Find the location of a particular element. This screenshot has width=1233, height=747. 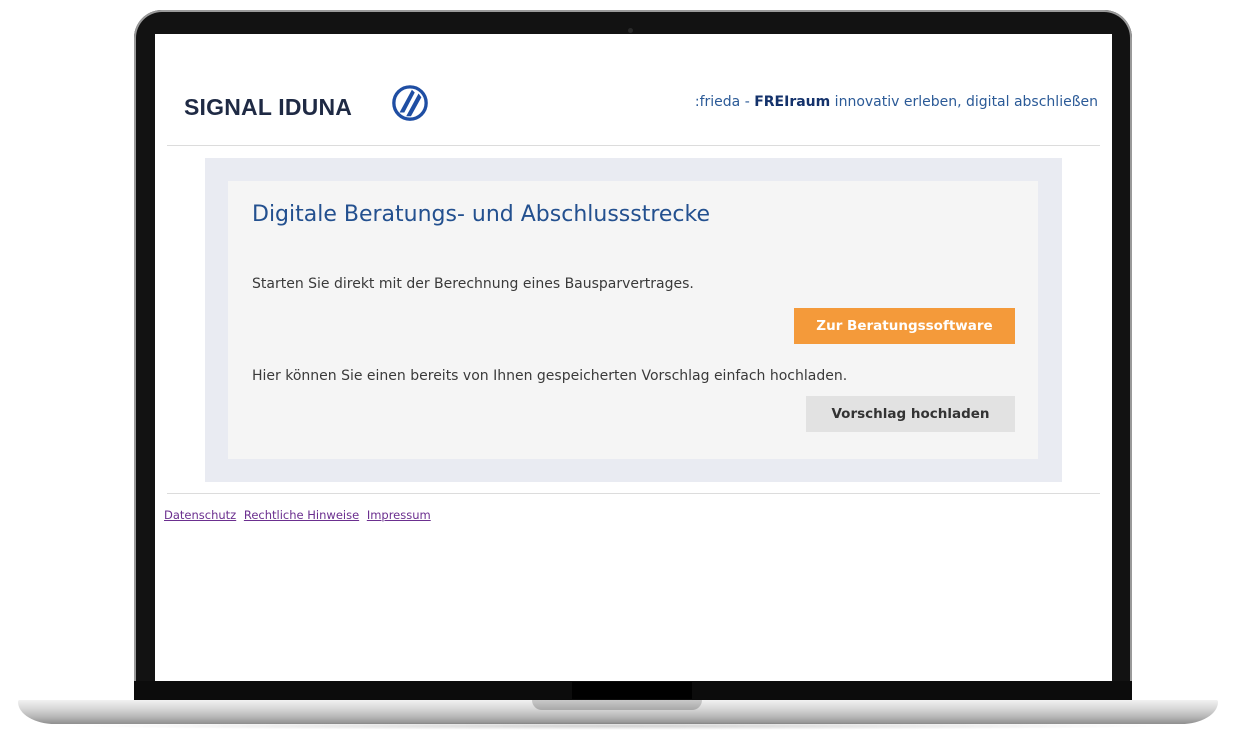

brand-logo-text: SIGNAL IDUNA is located at coordinates (268, 107).